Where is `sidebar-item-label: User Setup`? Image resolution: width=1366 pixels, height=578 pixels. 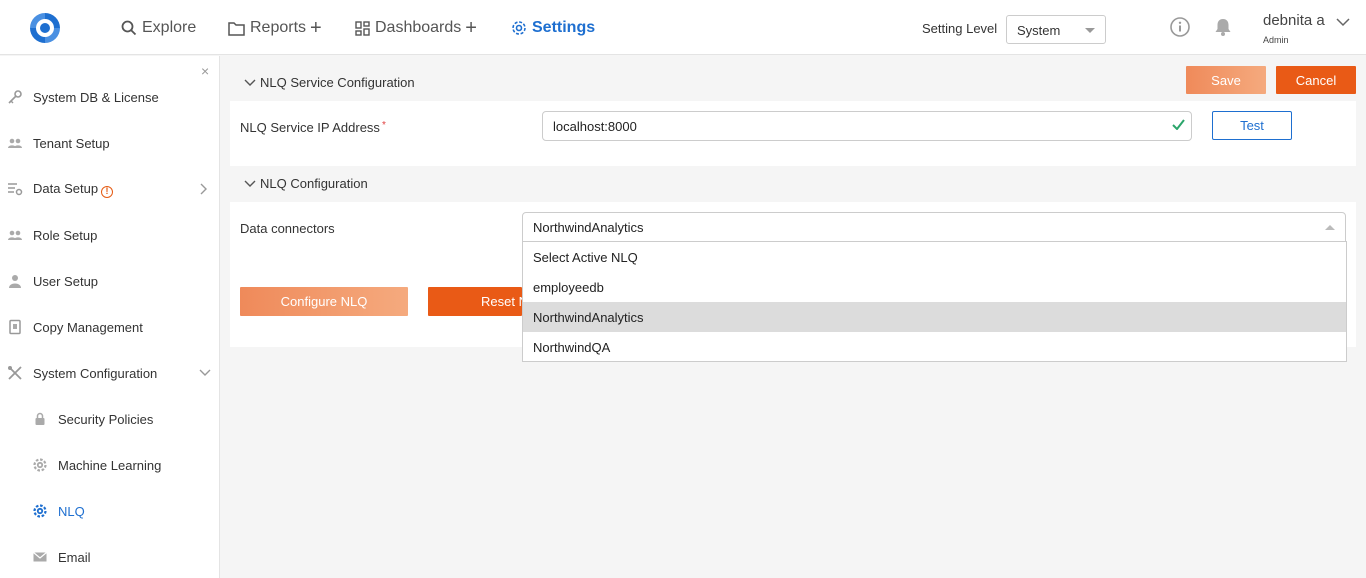 sidebar-item-label: User Setup is located at coordinates (66, 281).